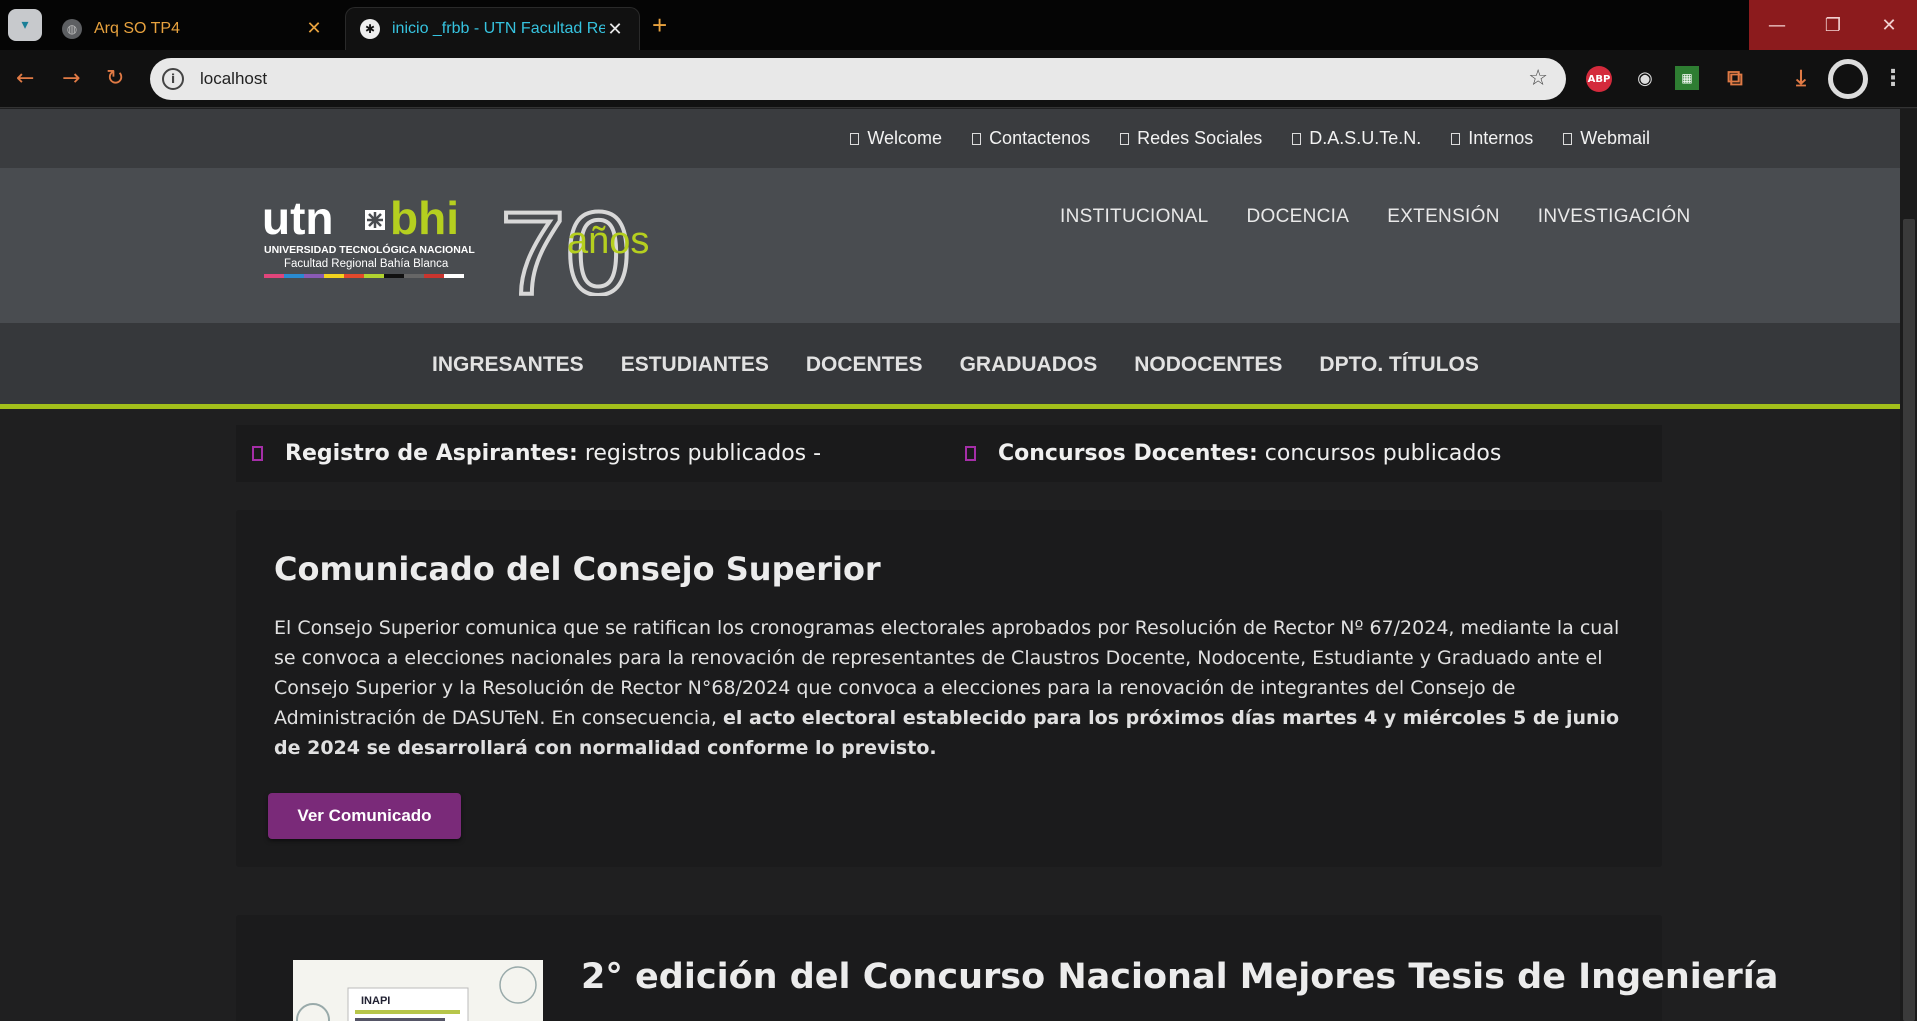 This screenshot has width=1917, height=1021. Describe the element at coordinates (896, 138) in the screenshot. I see `utility-link-welcome: Welcome` at that location.